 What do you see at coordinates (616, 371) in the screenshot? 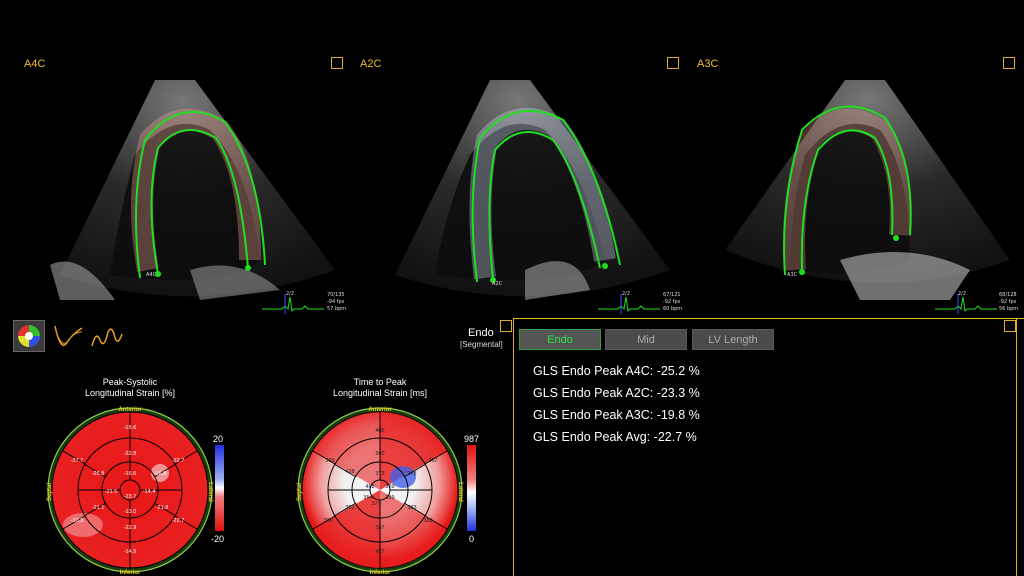
I see `gls-a4c: GLS Endo Peak A4C: -25.2 %` at bounding box center [616, 371].